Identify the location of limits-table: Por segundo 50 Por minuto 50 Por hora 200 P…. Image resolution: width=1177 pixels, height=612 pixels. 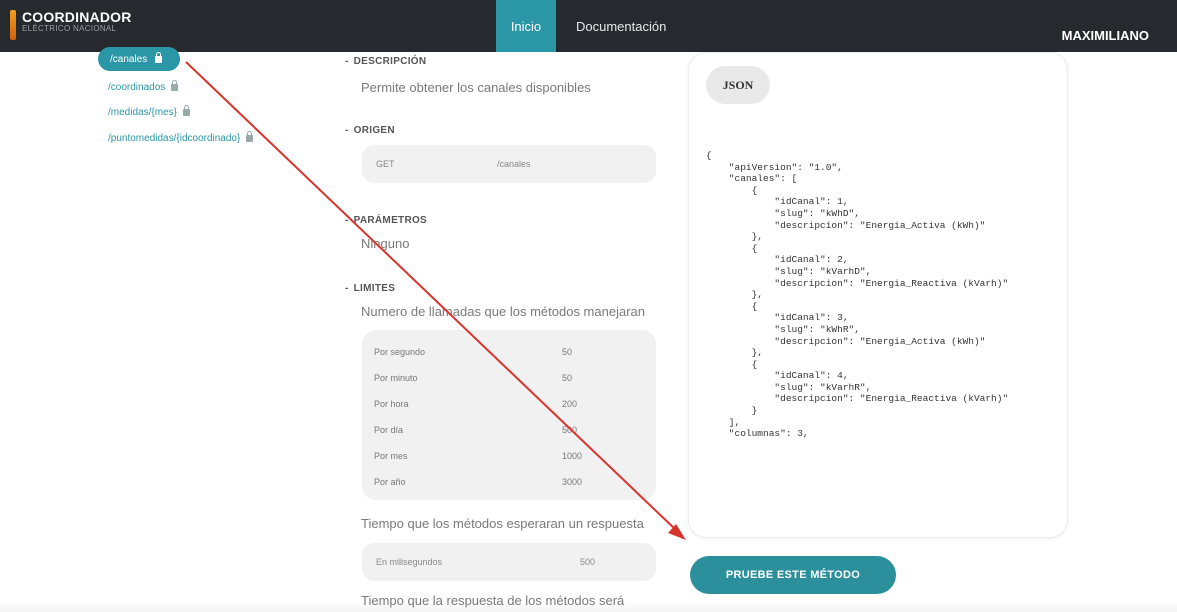
(509, 415).